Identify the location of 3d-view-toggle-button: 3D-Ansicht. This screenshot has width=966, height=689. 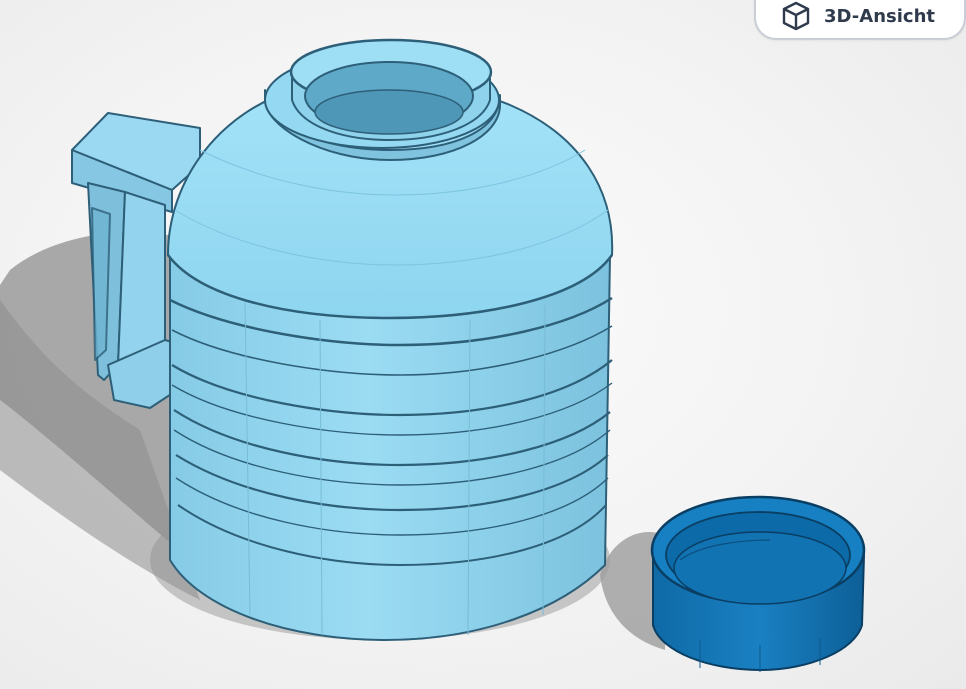
(860, 20).